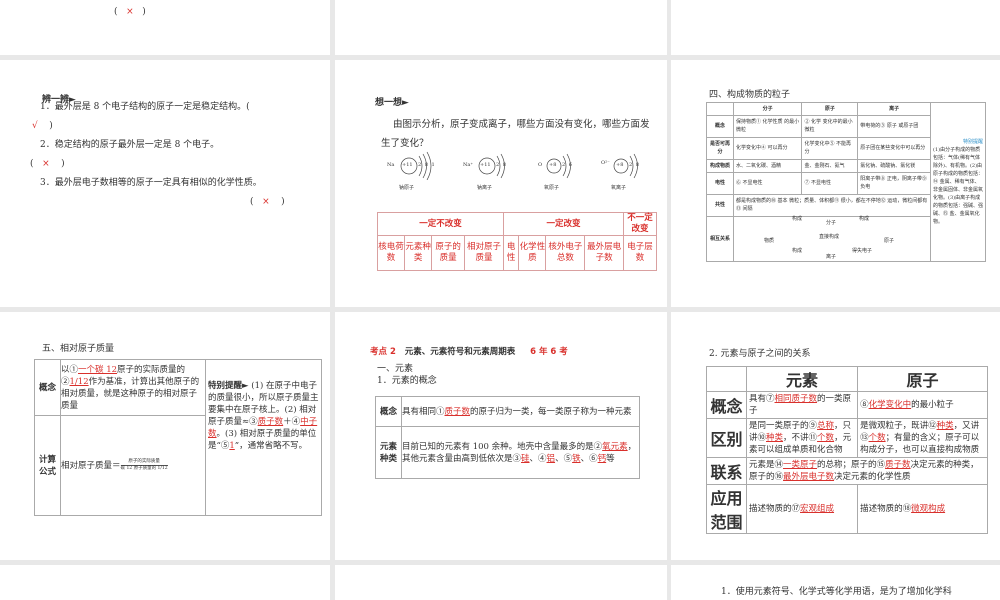  What do you see at coordinates (427, 165) in the screenshot?
I see `electron-shells: 2 8 1` at bounding box center [427, 165].